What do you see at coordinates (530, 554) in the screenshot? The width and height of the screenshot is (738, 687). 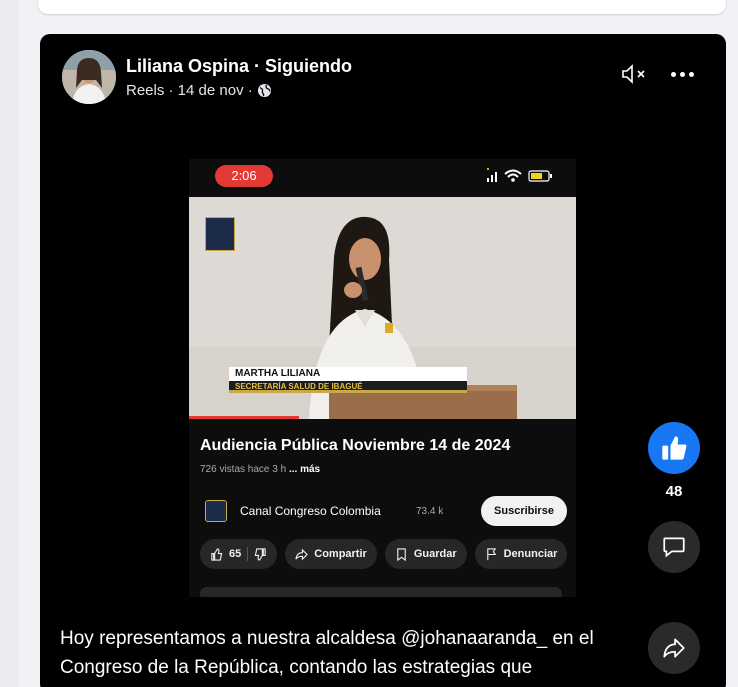 I see `report-label: Denunciar` at bounding box center [530, 554].